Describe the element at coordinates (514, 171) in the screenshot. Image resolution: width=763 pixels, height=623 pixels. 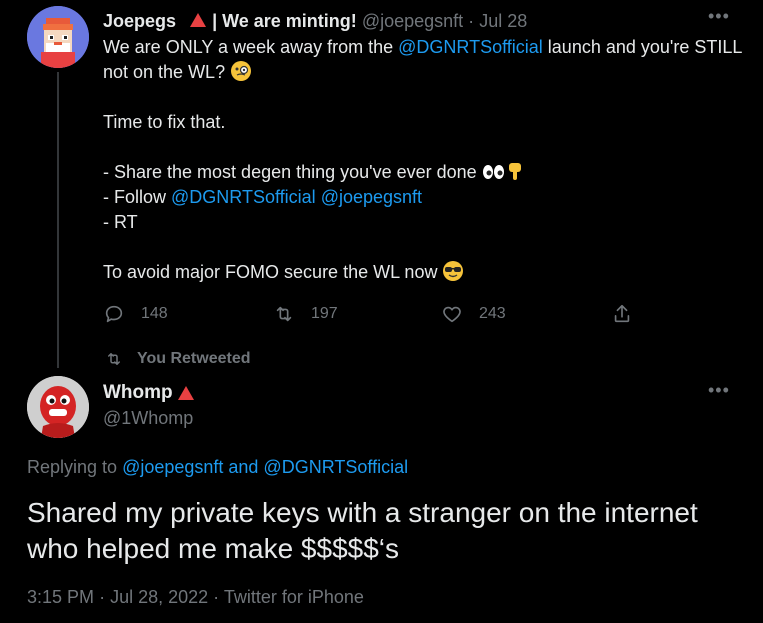
I see `pointing-down-icon` at that location.